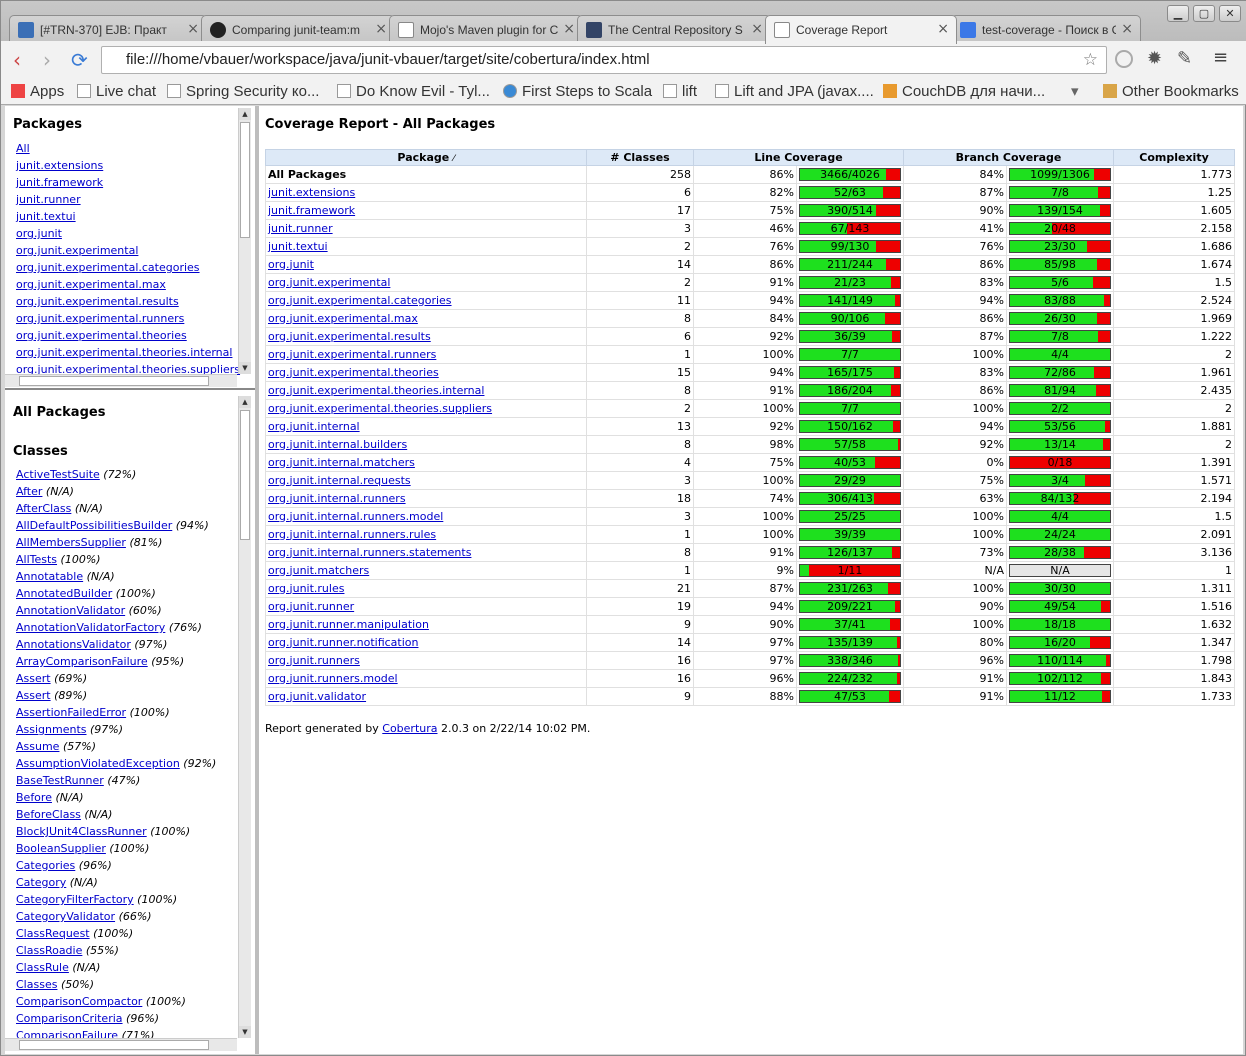 The width and height of the screenshot is (1246, 1056). Describe the element at coordinates (426, 157) in the screenshot. I see `header-package: Package ⁄` at that location.